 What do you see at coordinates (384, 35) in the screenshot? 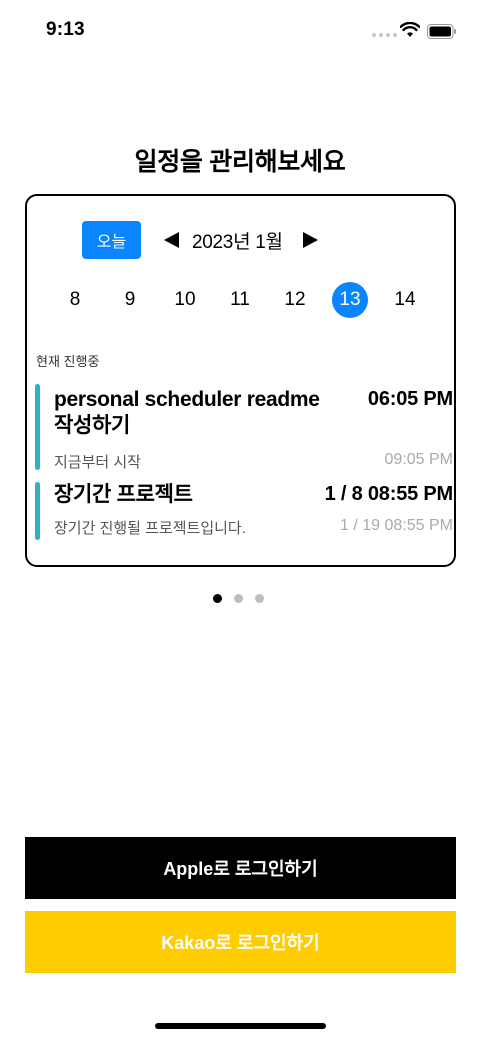
I see `cellular-signal-icon` at bounding box center [384, 35].